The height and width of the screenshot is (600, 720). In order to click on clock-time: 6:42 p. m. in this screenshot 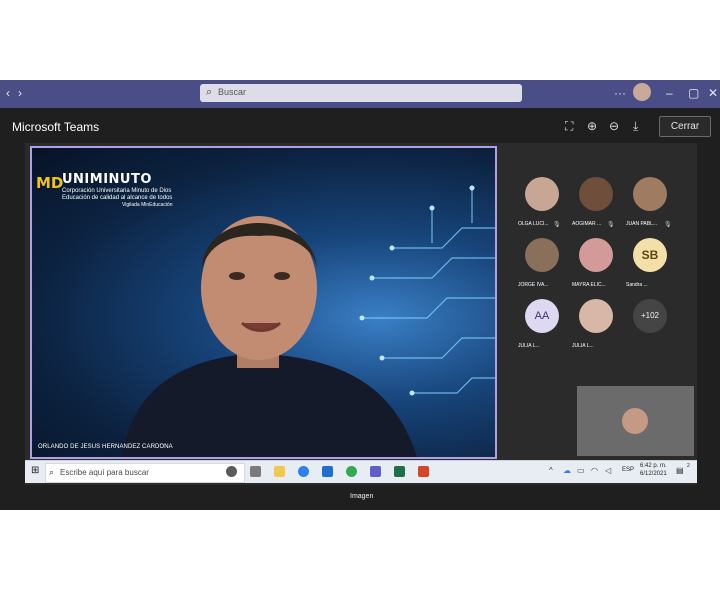, I will do `click(653, 466)`.